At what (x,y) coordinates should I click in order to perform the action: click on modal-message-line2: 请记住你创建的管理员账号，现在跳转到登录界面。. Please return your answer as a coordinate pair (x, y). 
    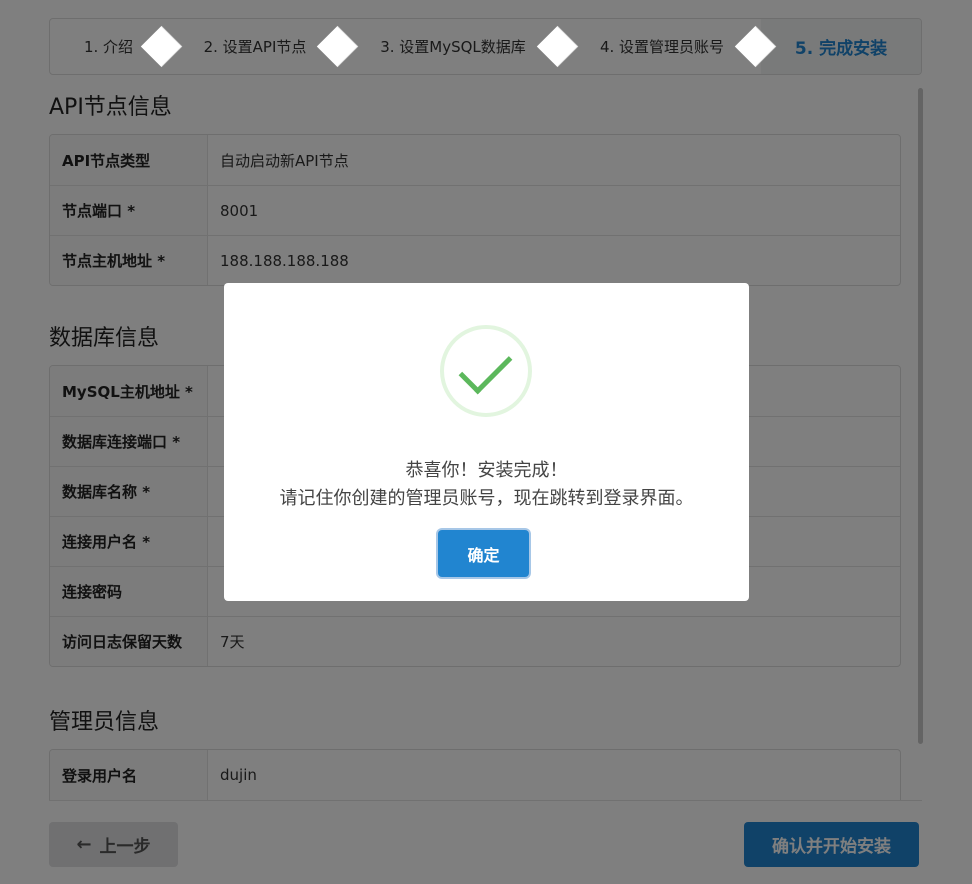
    Looking at the image, I should click on (486, 498).